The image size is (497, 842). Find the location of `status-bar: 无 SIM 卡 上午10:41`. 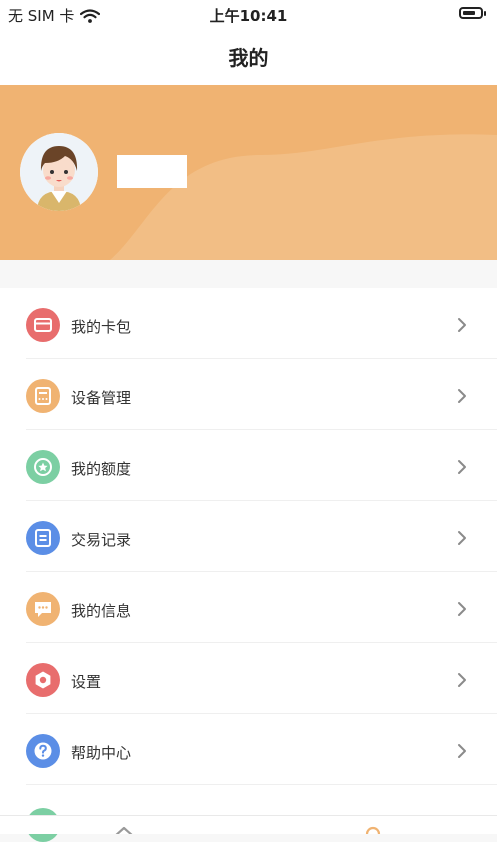

status-bar: 无 SIM 卡 上午10:41 is located at coordinates (248, 15).